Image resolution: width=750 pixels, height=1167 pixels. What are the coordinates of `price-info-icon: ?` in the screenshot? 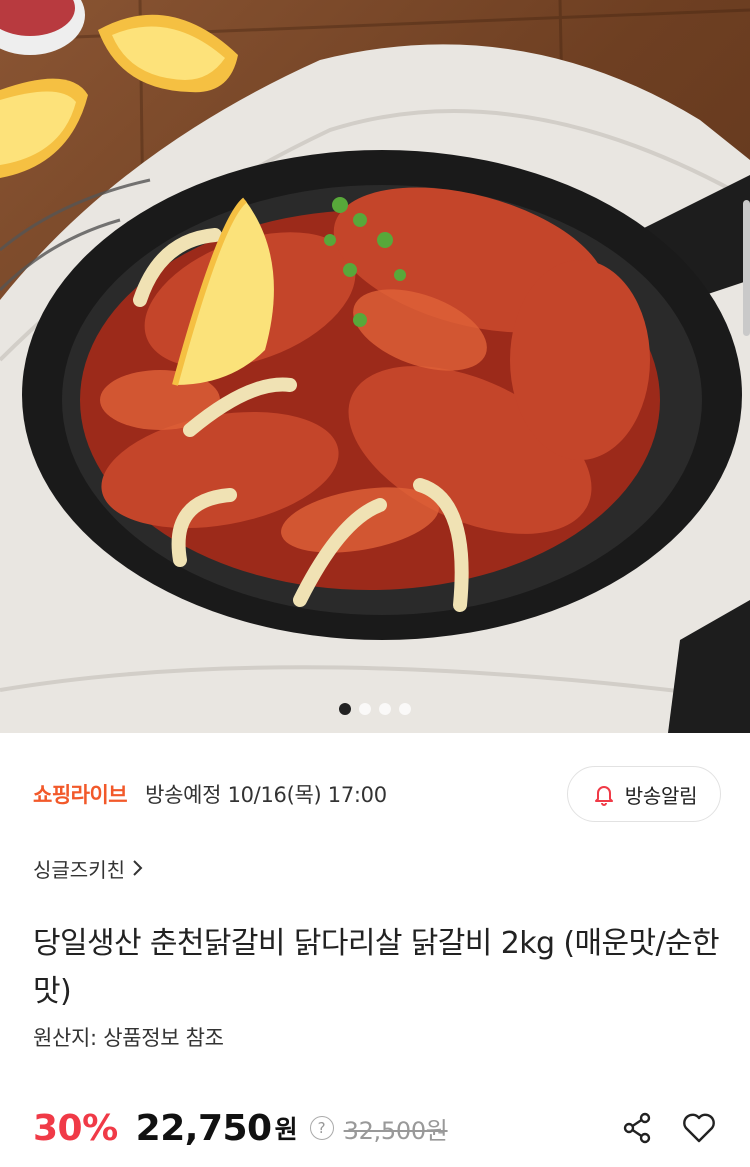 It's located at (321, 1128).